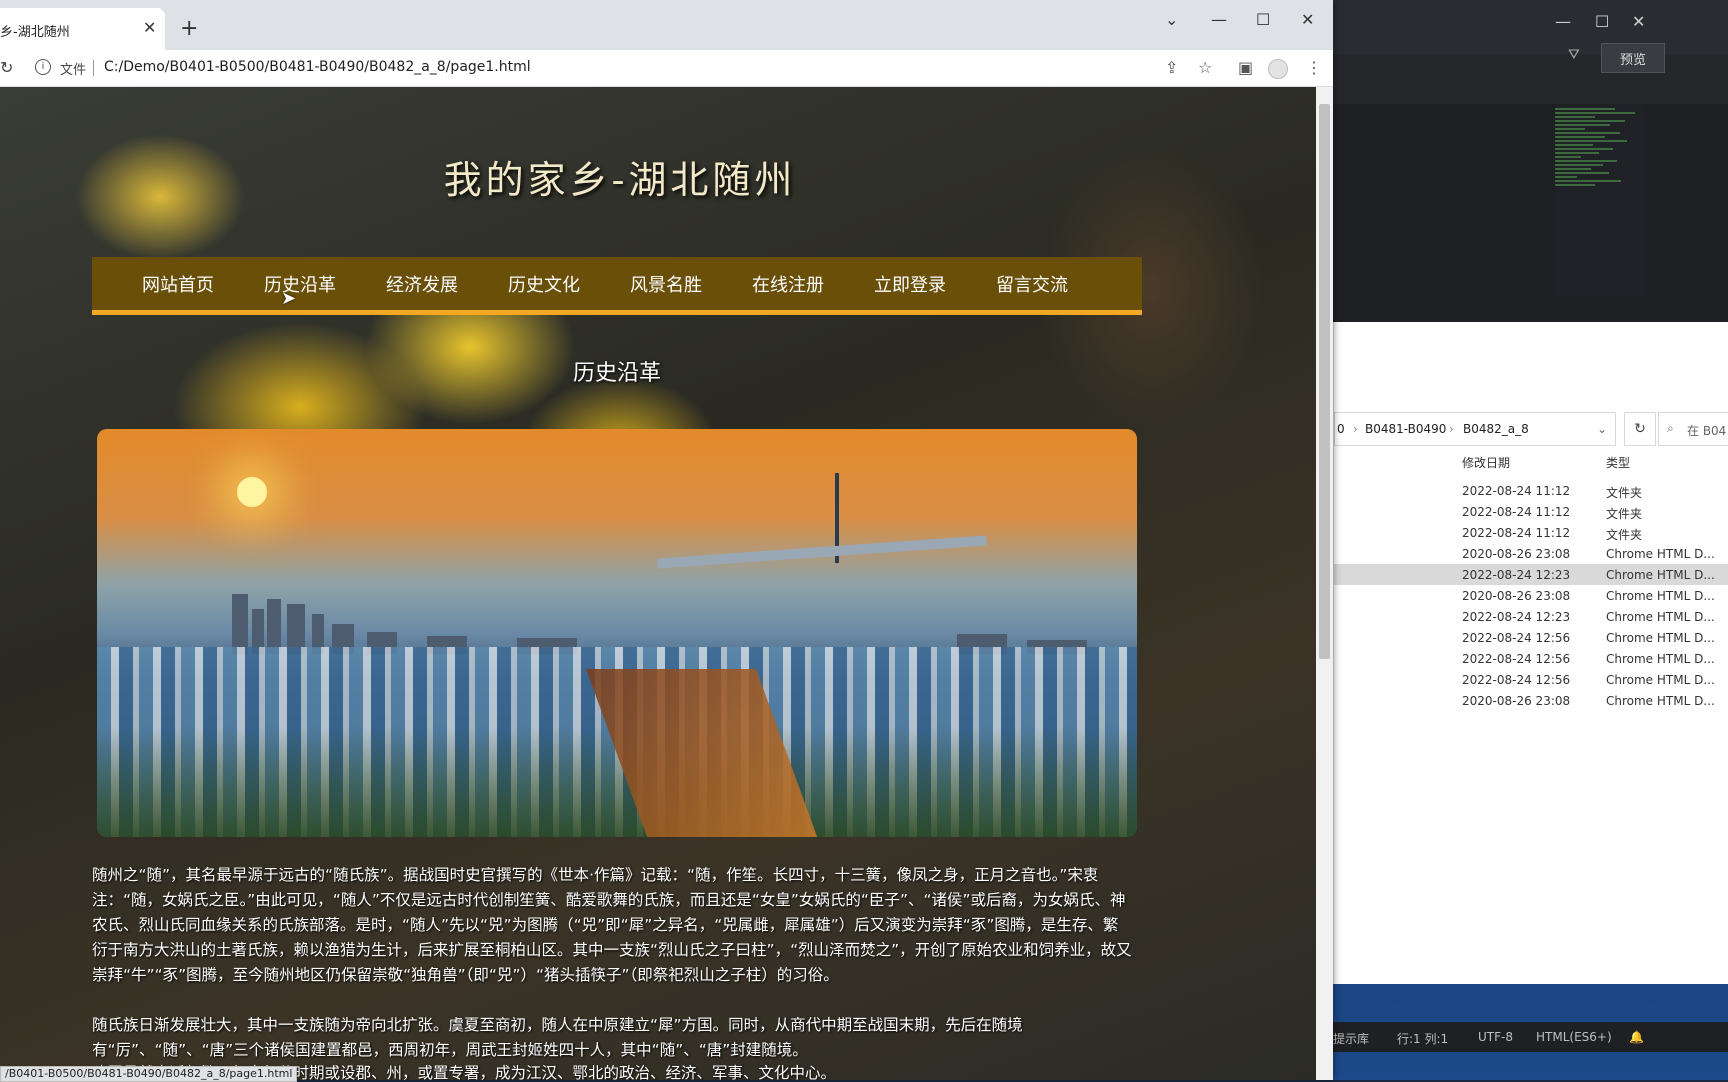 The width and height of the screenshot is (1728, 1082). What do you see at coordinates (1205, 67) in the screenshot?
I see `star-icon: ☆` at bounding box center [1205, 67].